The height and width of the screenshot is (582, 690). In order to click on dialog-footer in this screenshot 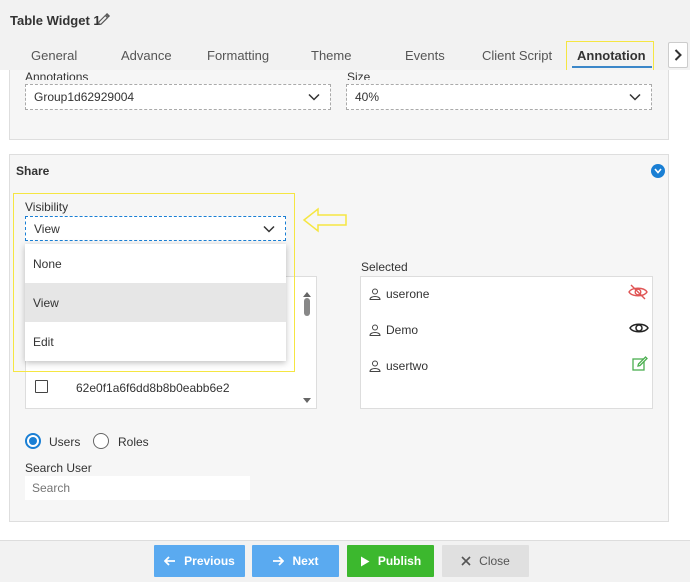, I will do `click(345, 561)`.